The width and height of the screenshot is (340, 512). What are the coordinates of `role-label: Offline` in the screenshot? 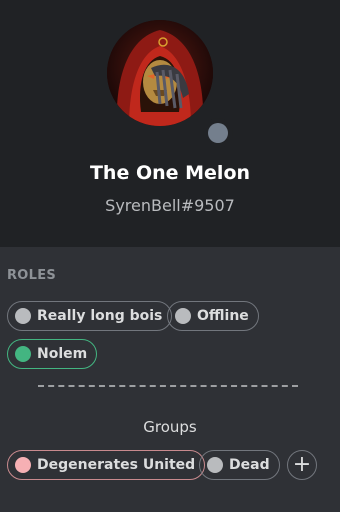 It's located at (223, 316).